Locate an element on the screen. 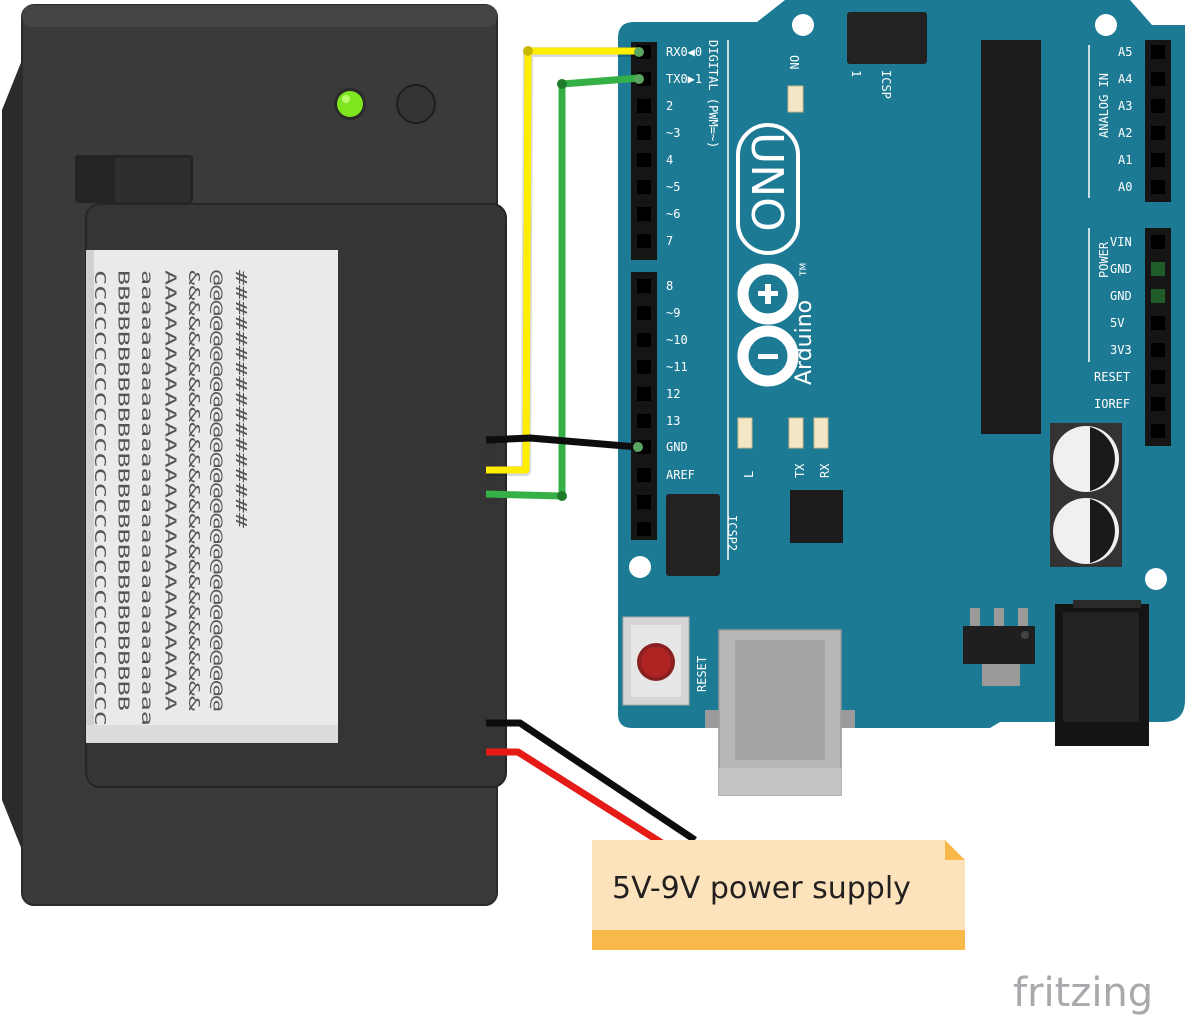  paper-column: @@@@@@@@@@@@@@@@@@@@@@@@@@@@@ is located at coordinates (218, 490).